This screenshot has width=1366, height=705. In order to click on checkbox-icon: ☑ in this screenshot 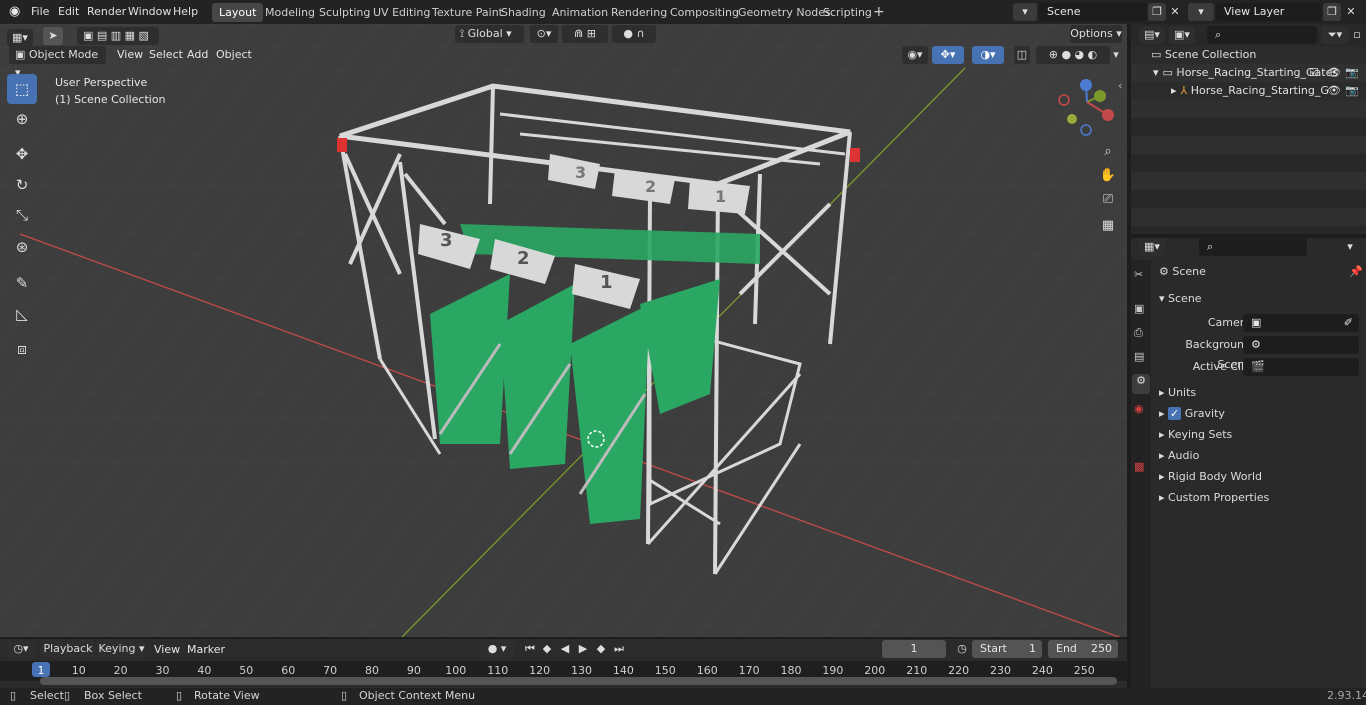, I will do `click(1314, 73)`.